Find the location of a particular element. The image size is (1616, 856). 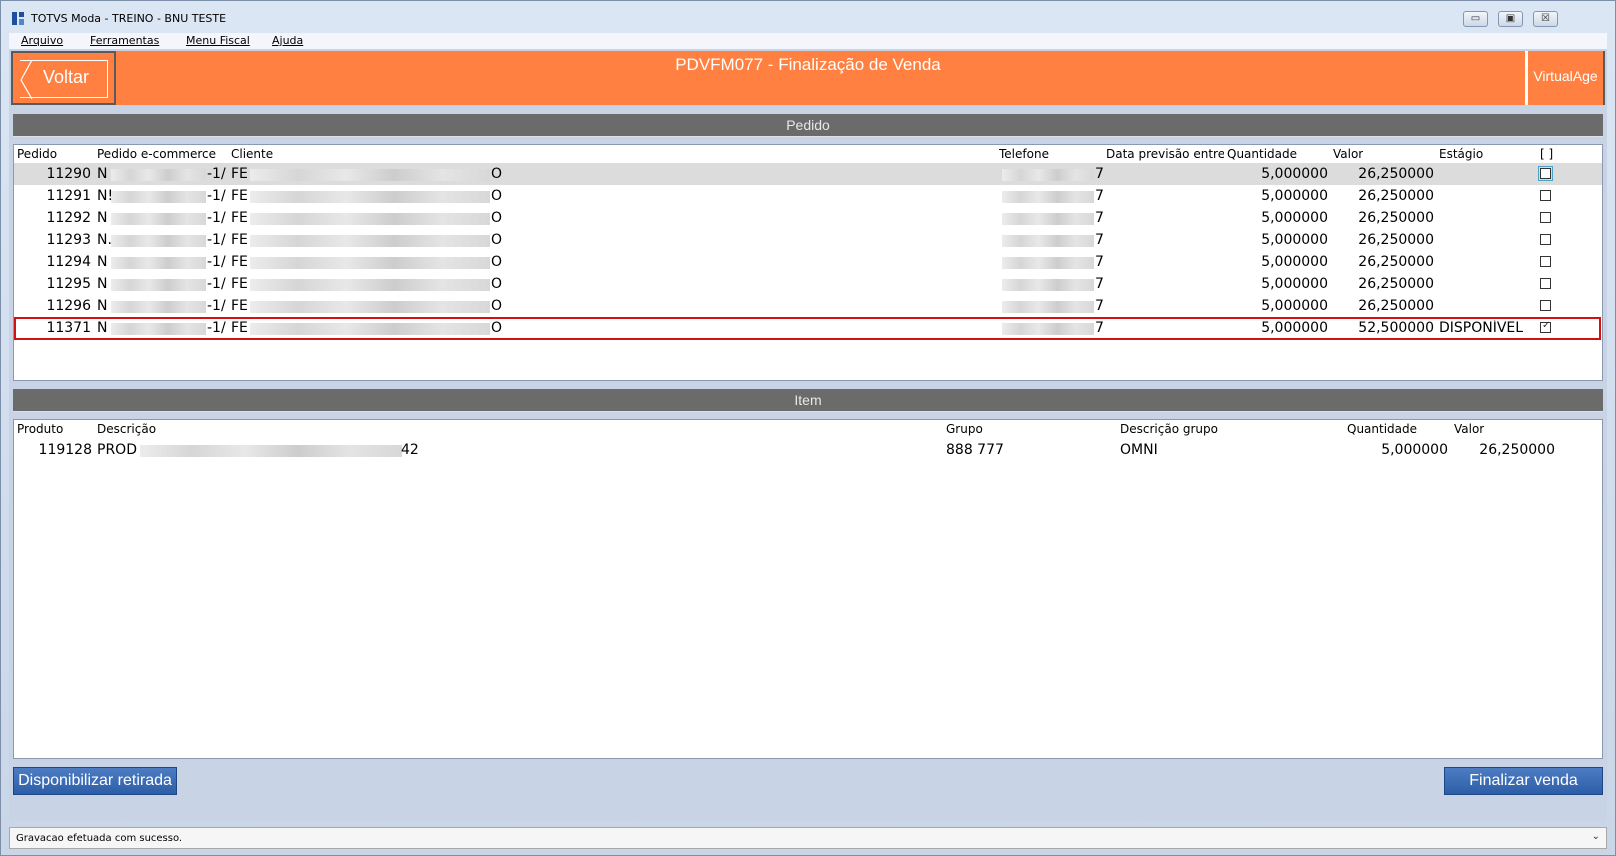

maximize-button: ▣ is located at coordinates (1510, 19).